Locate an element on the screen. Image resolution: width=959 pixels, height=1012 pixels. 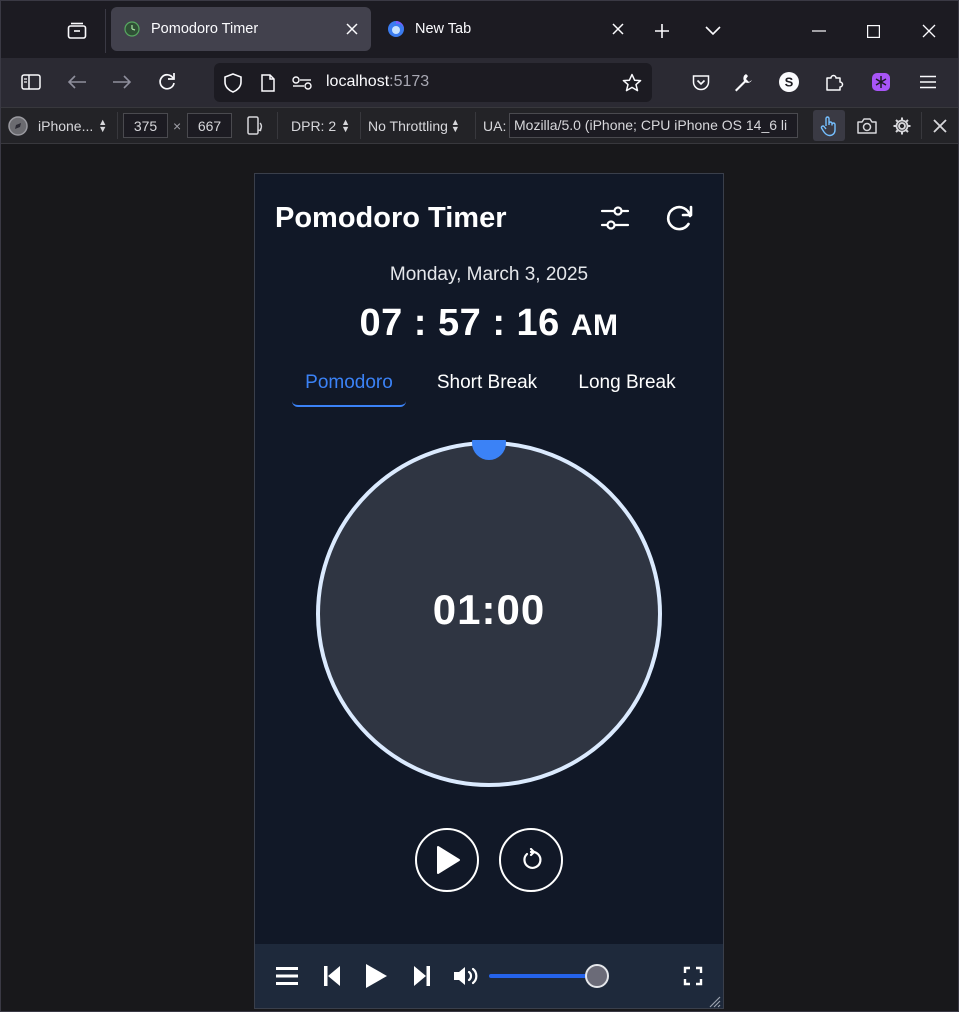
page-info-icon is located at coordinates (268, 83).